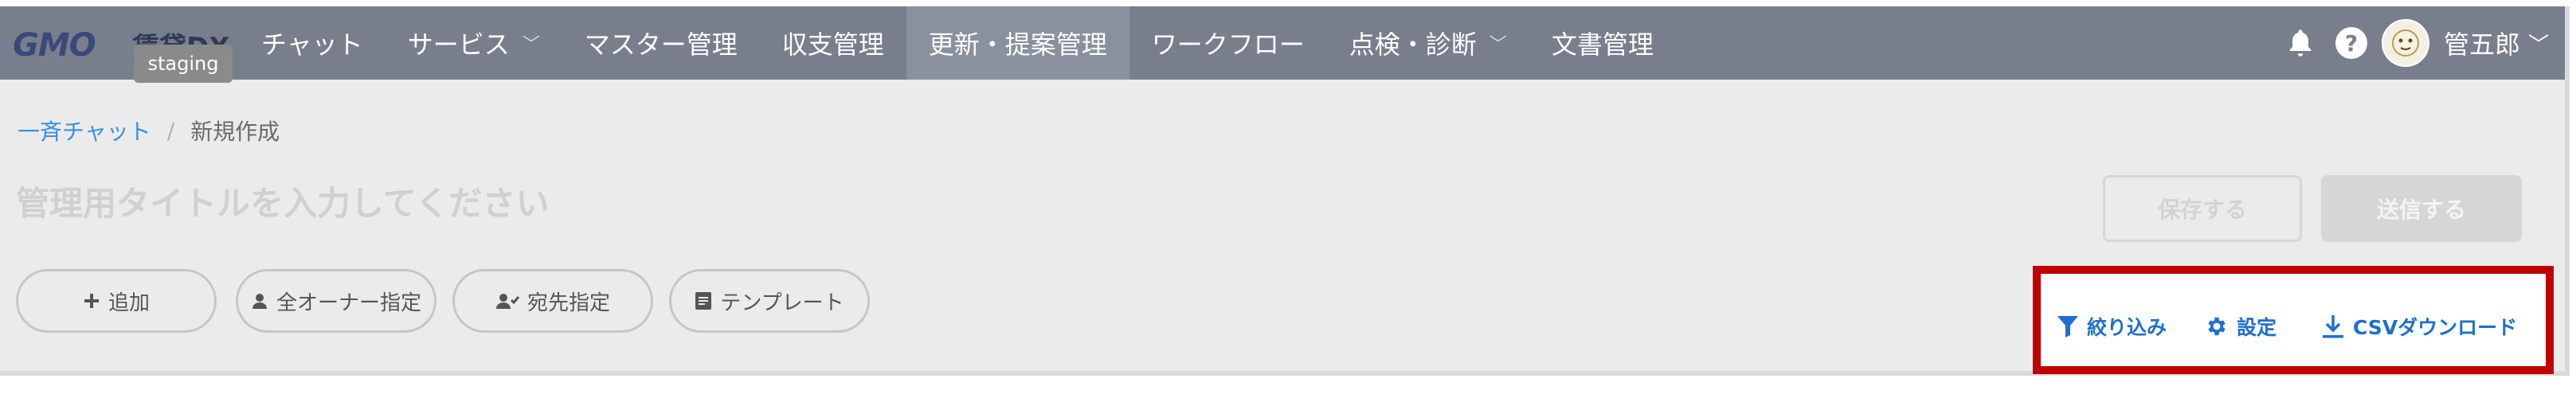 This screenshot has width=2576, height=398. I want to click on breadcrumb-current: 新規作成, so click(235, 132).